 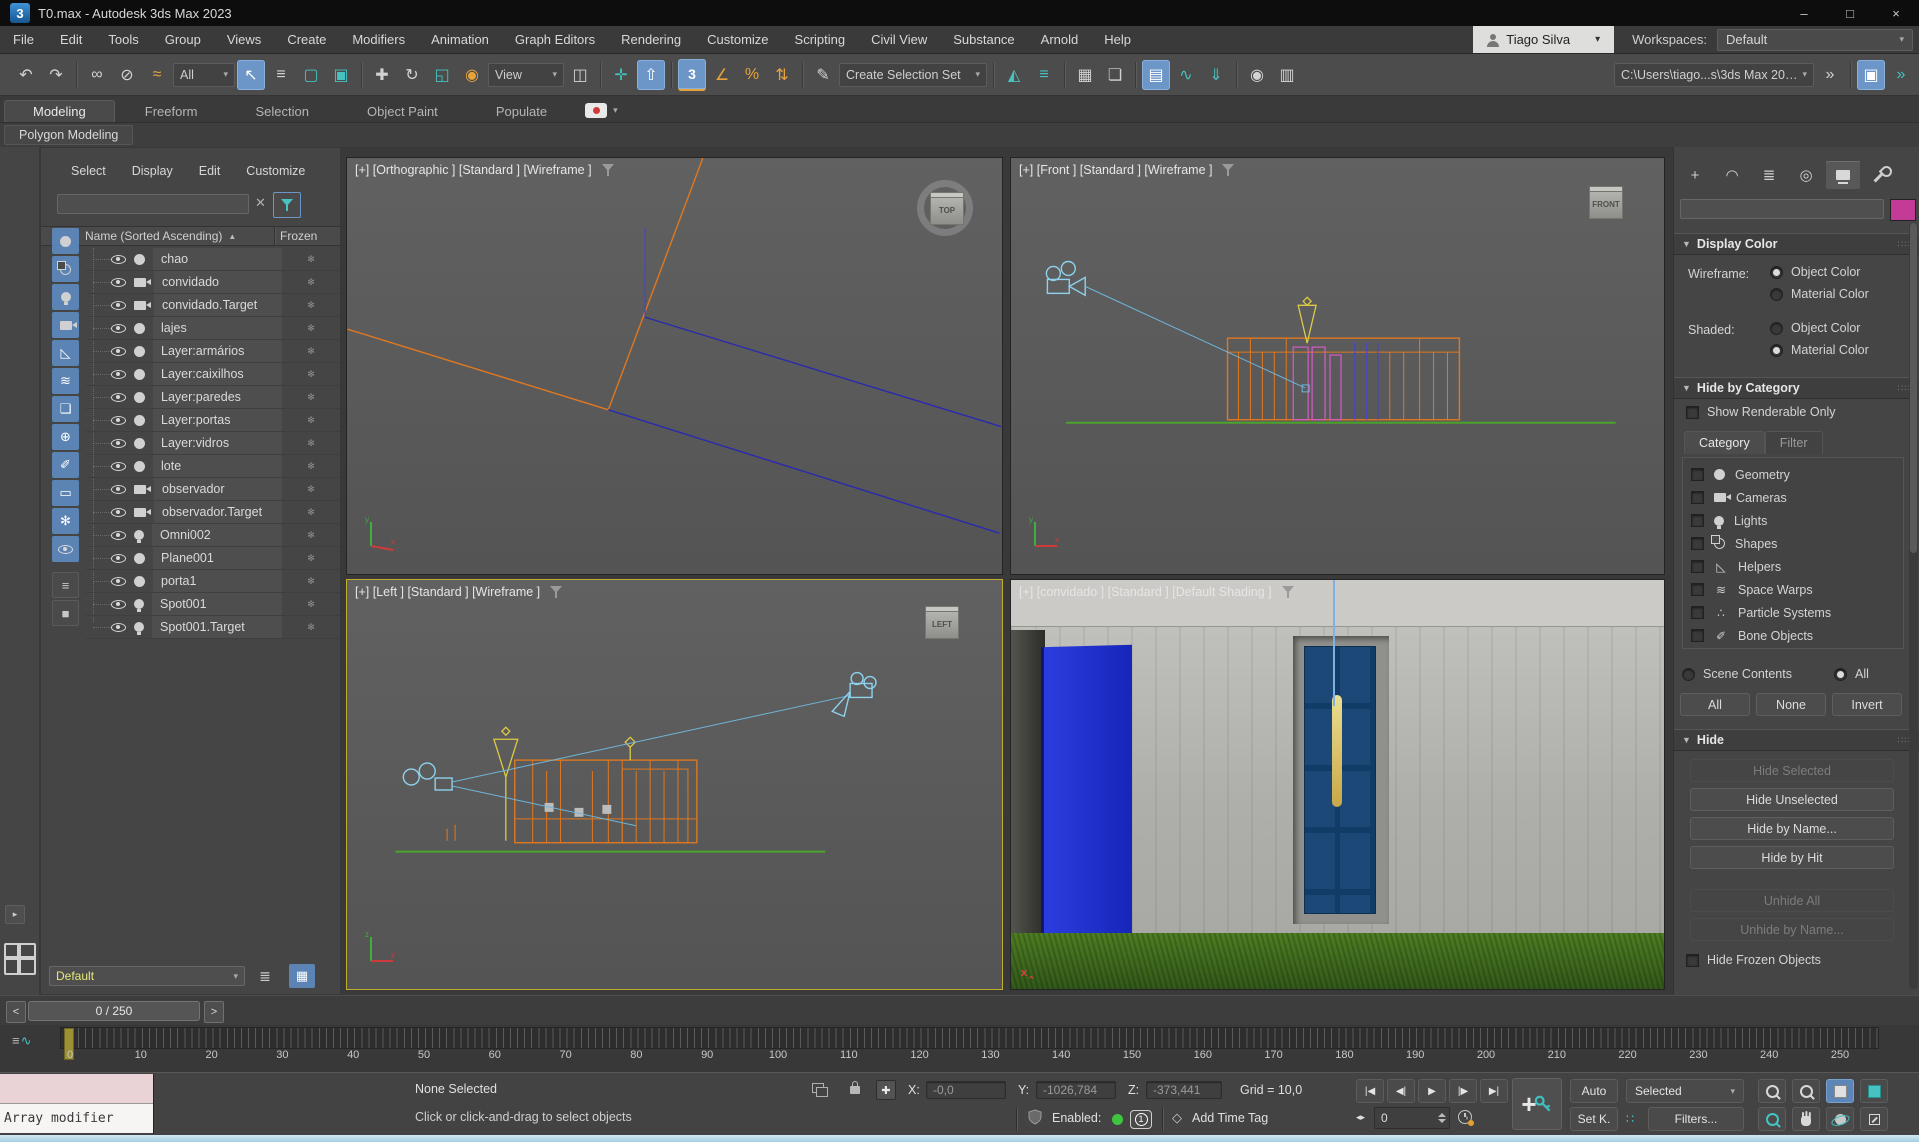 I want to click on explorer-menu-display: Display, so click(x=152, y=171).